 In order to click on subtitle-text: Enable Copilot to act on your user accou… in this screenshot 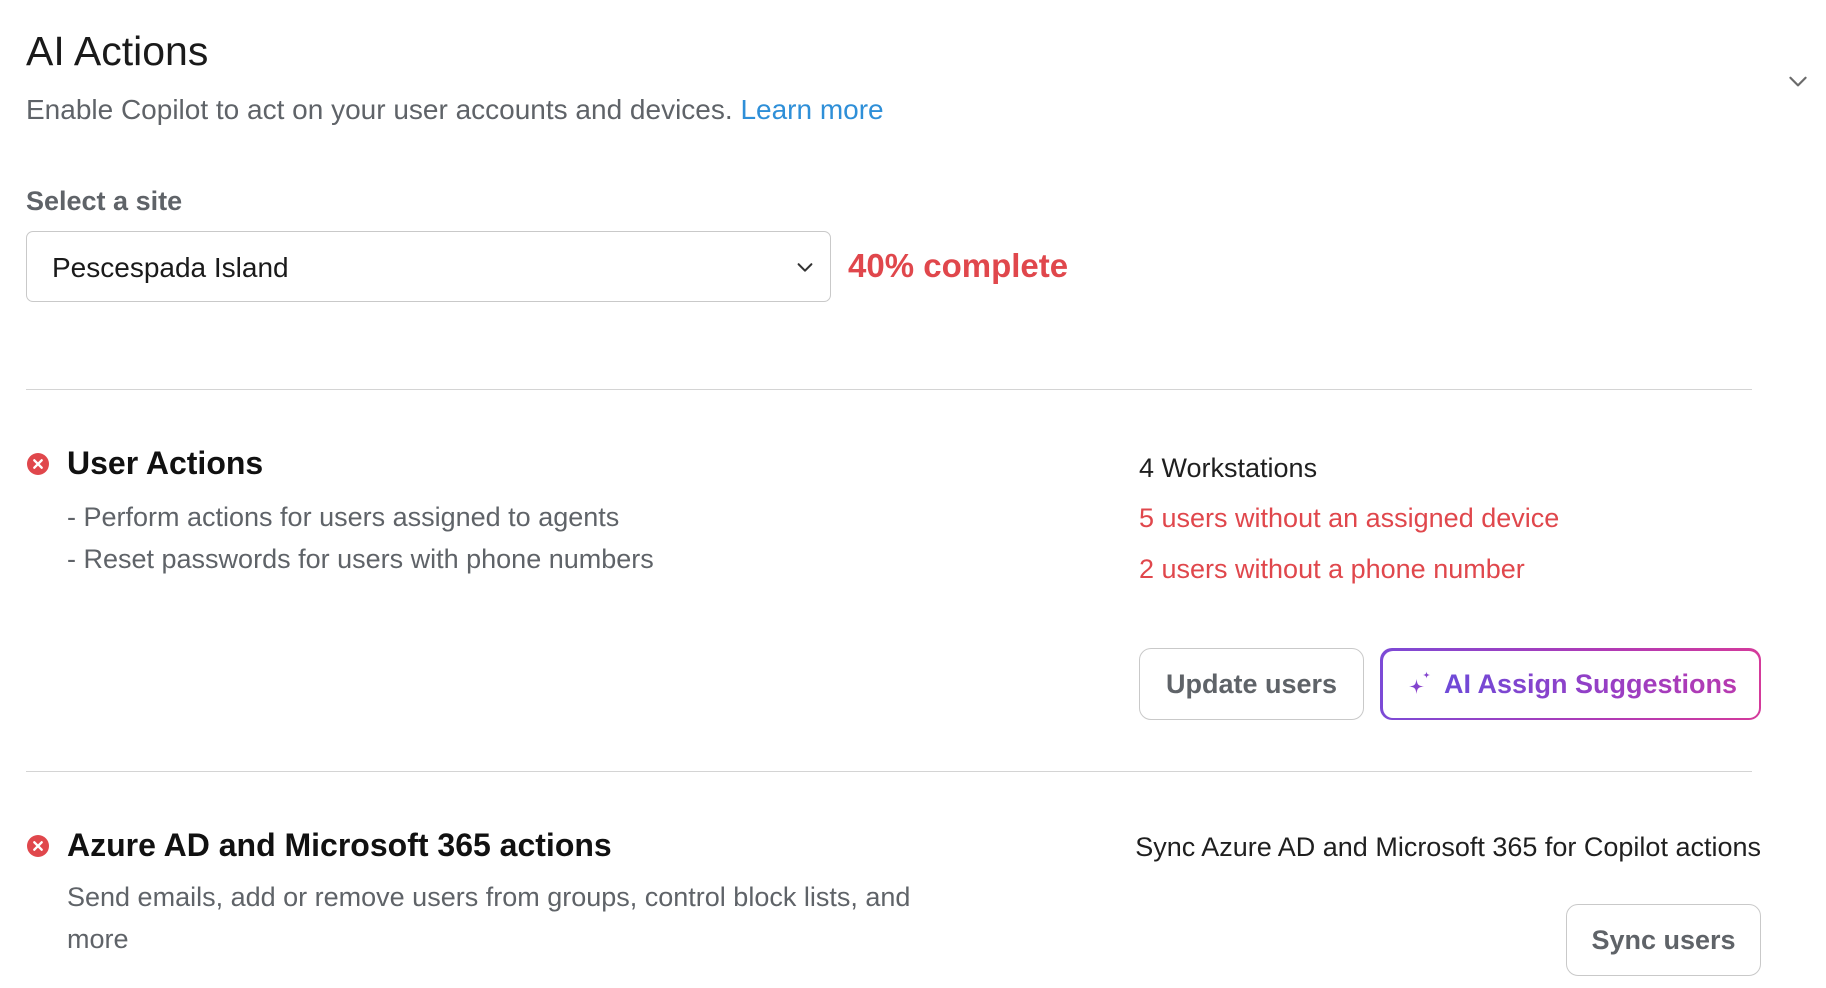, I will do `click(379, 109)`.